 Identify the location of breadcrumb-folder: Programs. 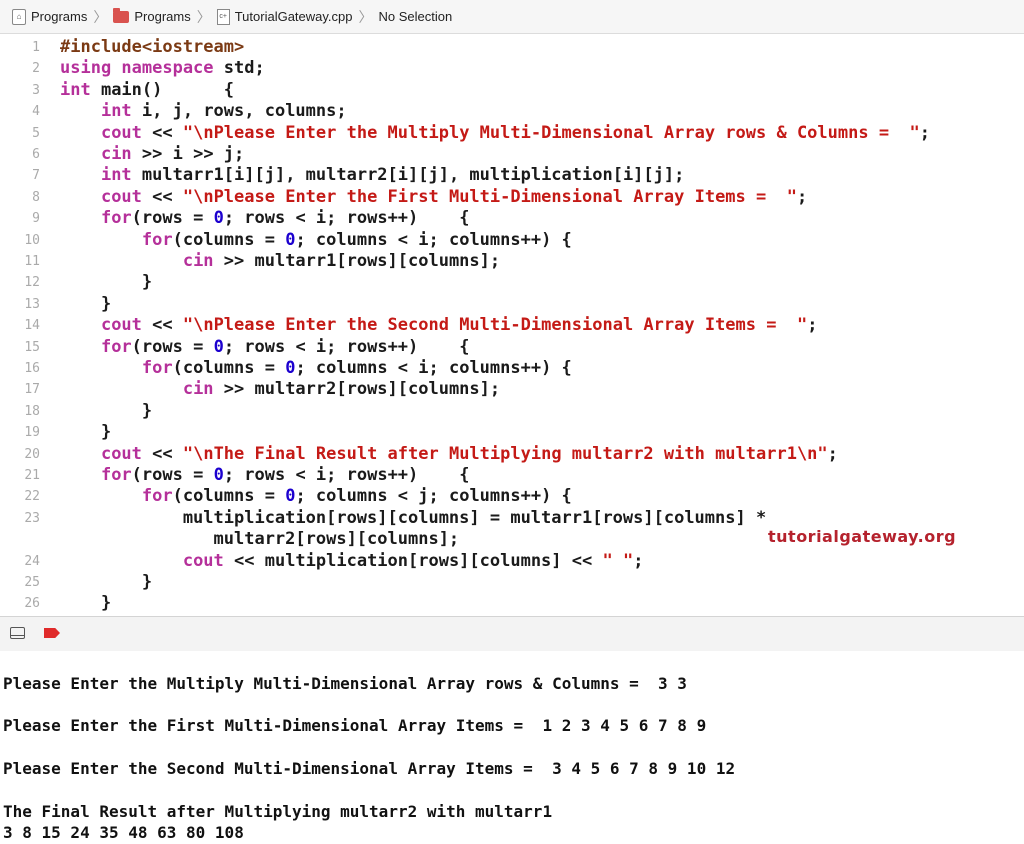
(152, 15).